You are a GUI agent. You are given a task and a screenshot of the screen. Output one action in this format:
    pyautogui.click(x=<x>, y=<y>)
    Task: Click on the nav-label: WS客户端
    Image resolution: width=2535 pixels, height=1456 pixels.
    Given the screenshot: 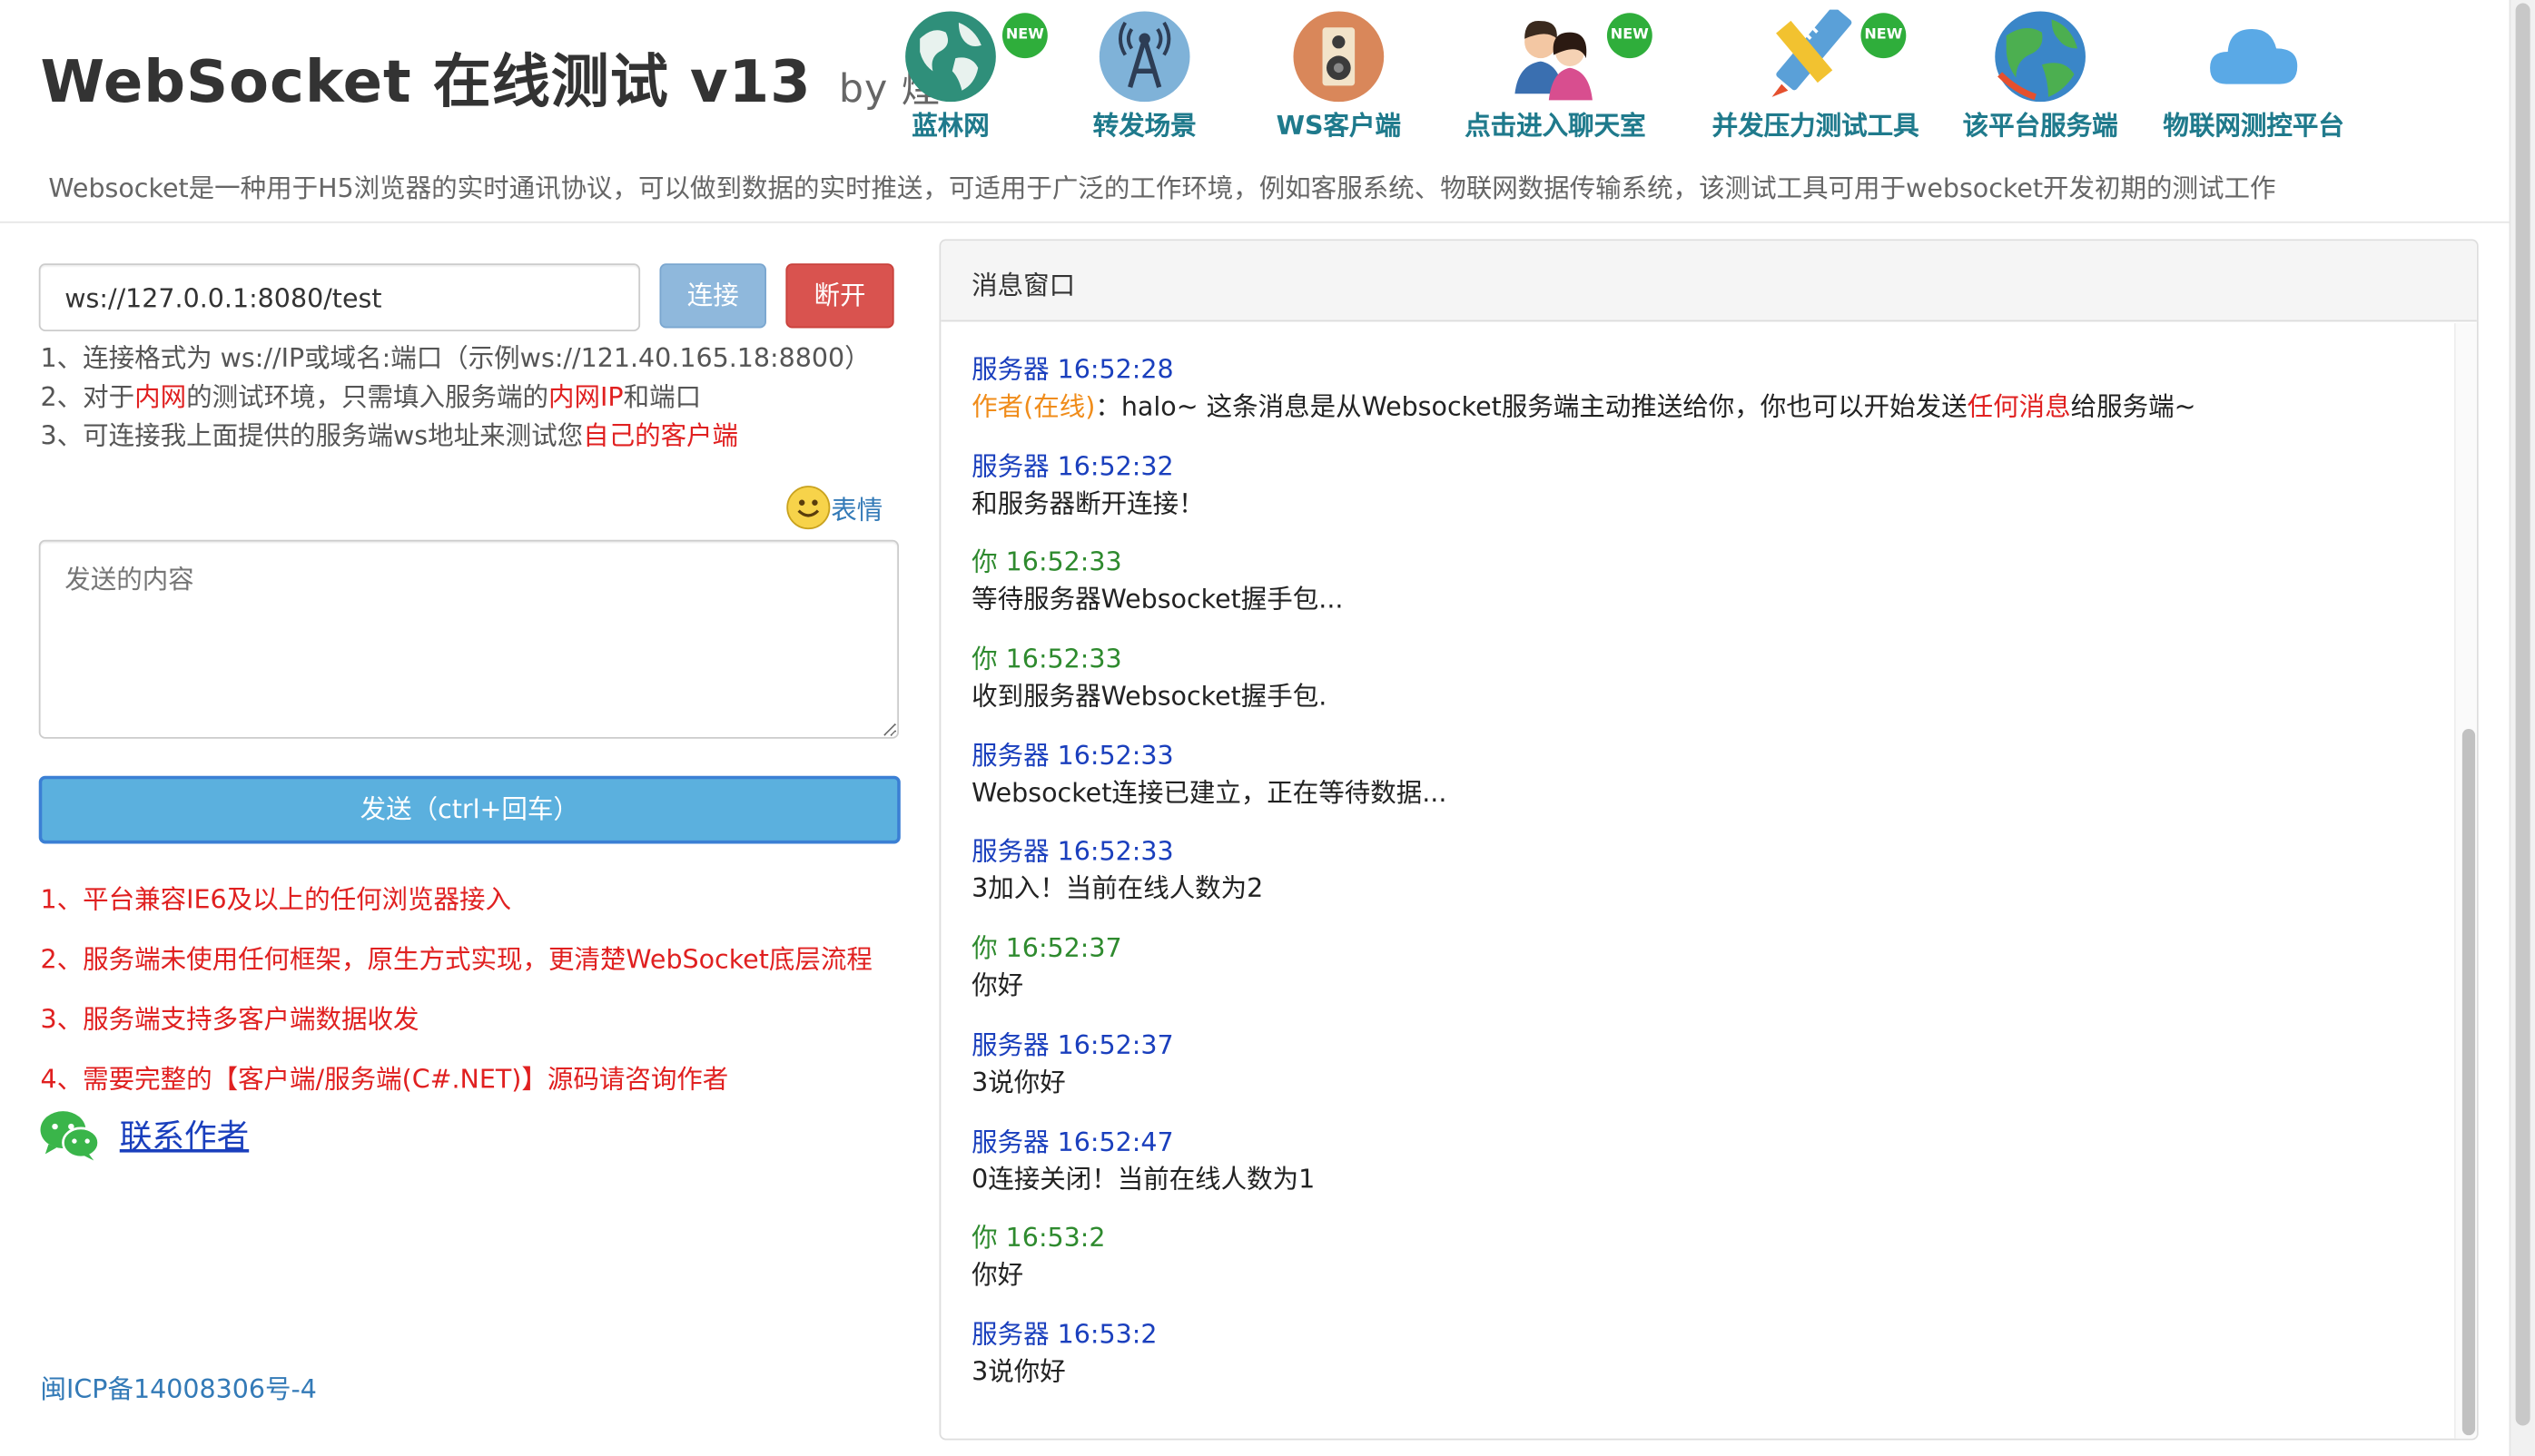 What is the action you would take?
    pyautogui.click(x=1339, y=126)
    